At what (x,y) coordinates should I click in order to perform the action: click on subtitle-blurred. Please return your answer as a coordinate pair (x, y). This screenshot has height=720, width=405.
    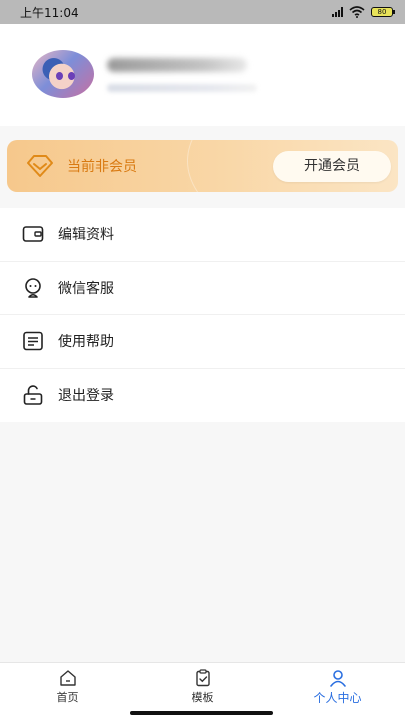
    Looking at the image, I should click on (182, 88).